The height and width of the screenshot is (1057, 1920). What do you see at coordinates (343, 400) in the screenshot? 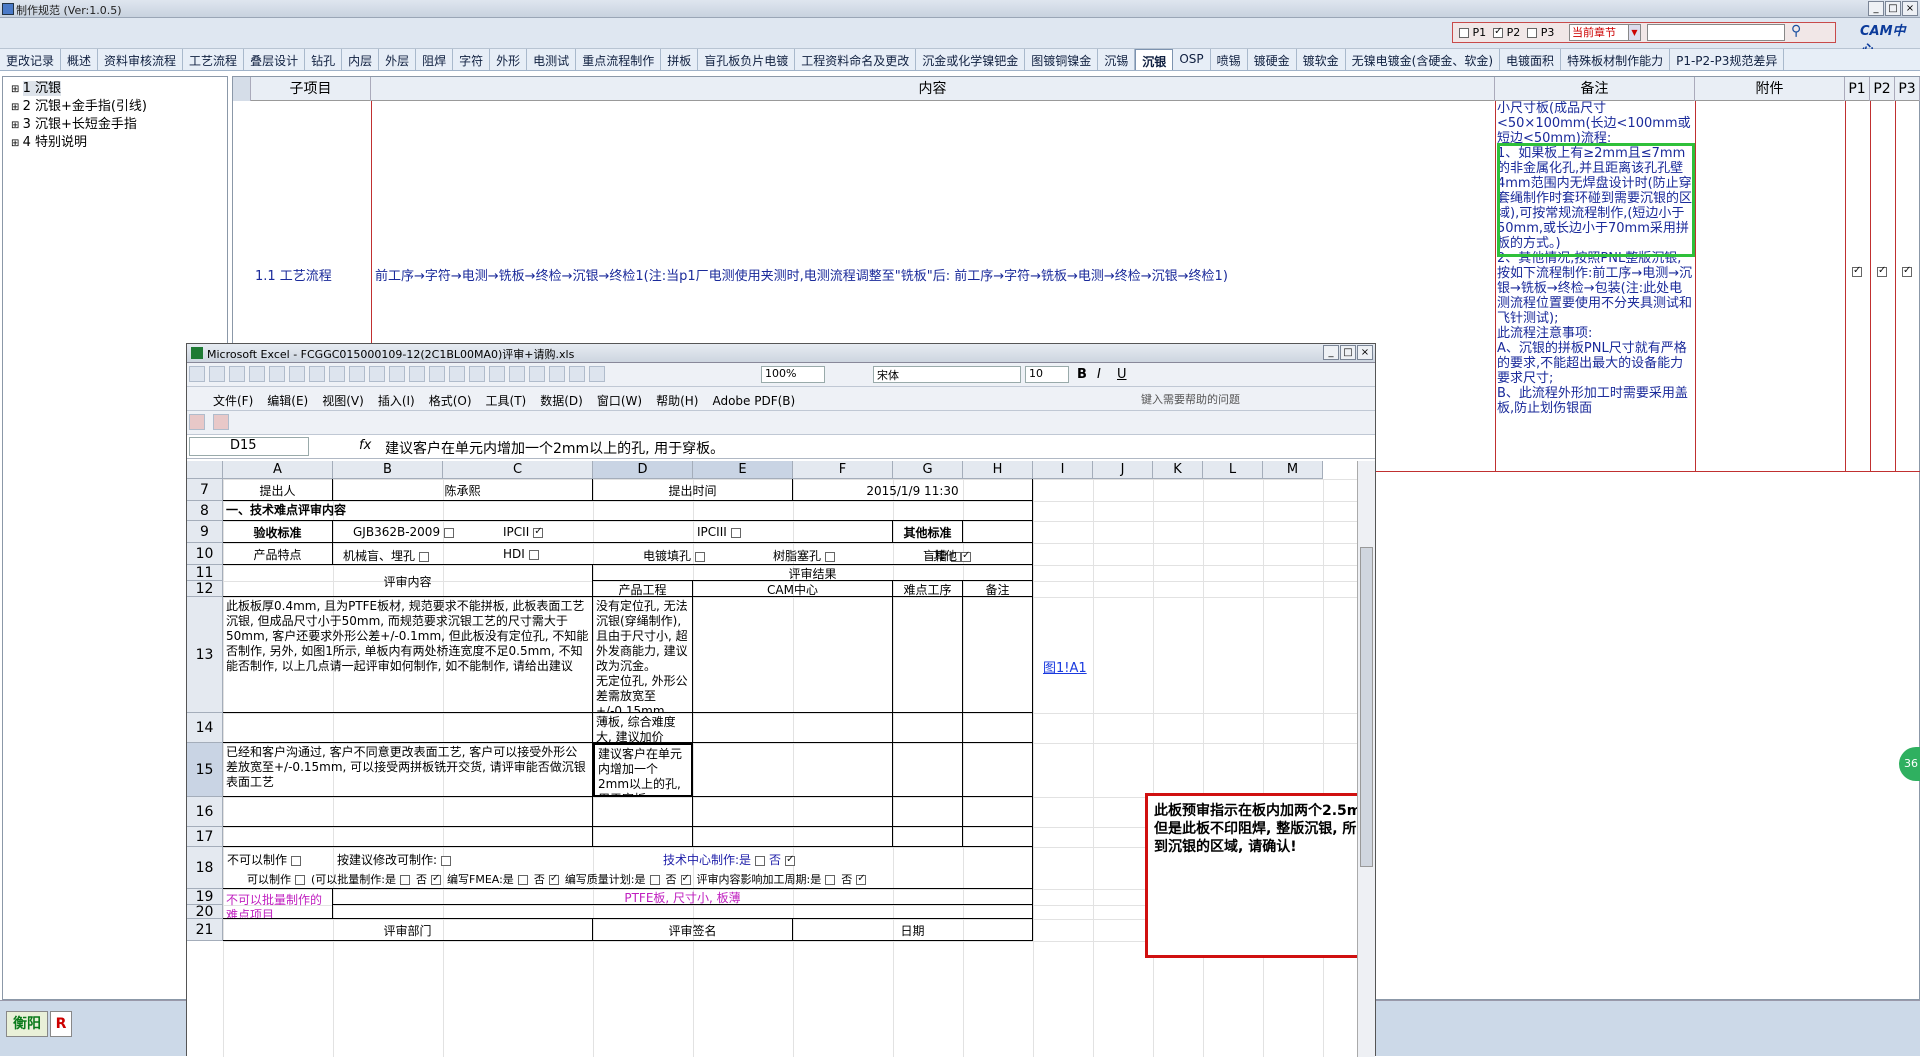
I see `excel-menu-item: 视图(V)` at bounding box center [343, 400].